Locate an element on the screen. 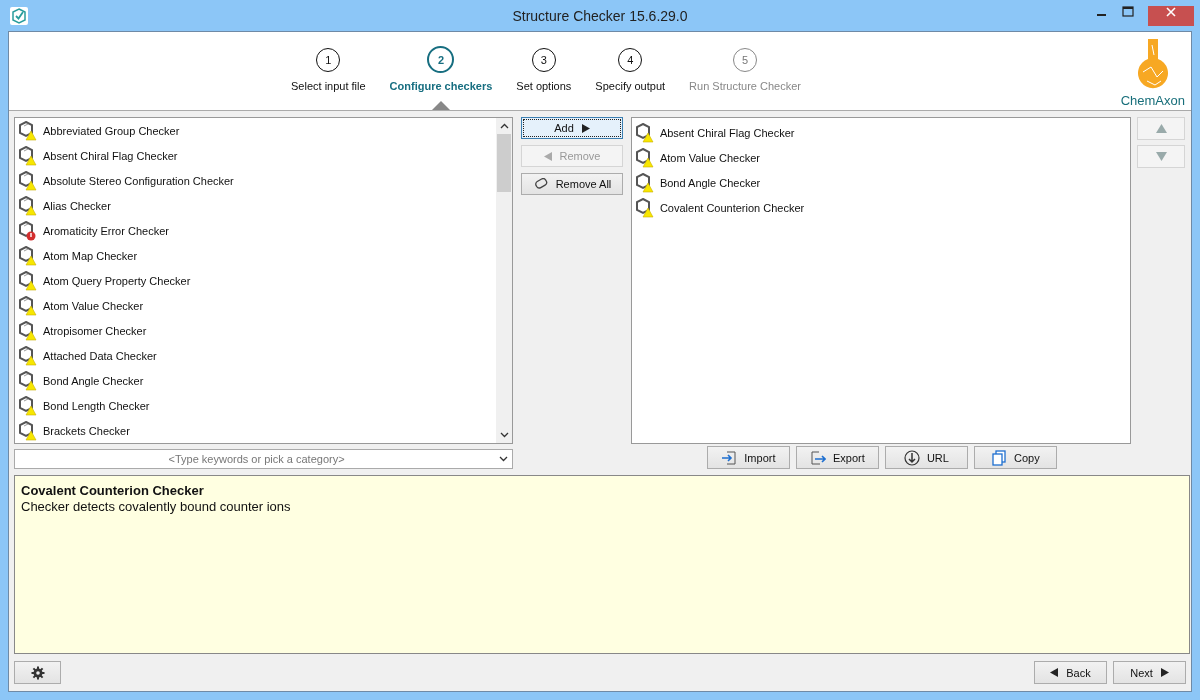  copy-icon is located at coordinates (999, 457).